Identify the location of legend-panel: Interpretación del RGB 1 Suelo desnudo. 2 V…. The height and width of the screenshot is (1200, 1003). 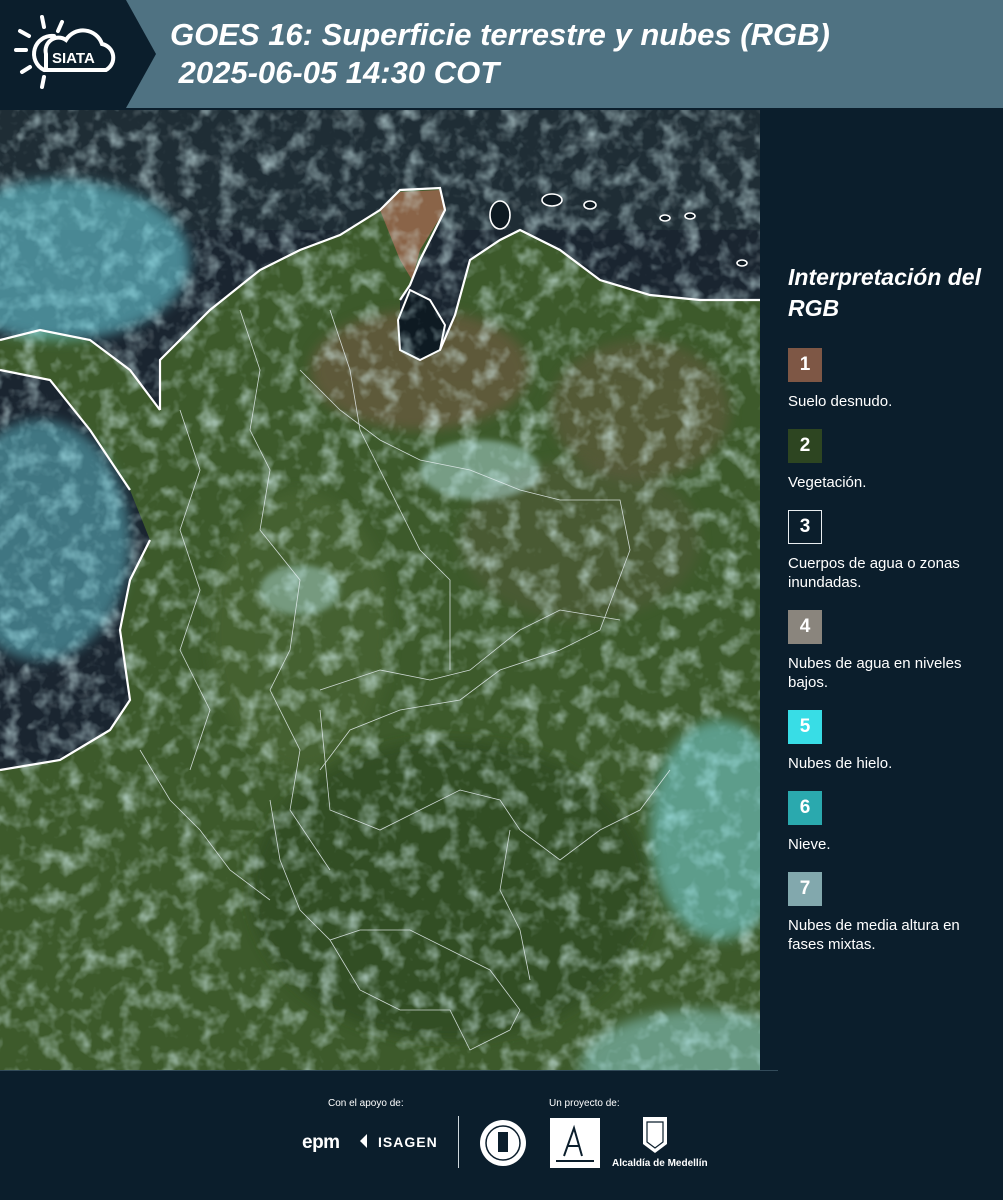
(888, 617).